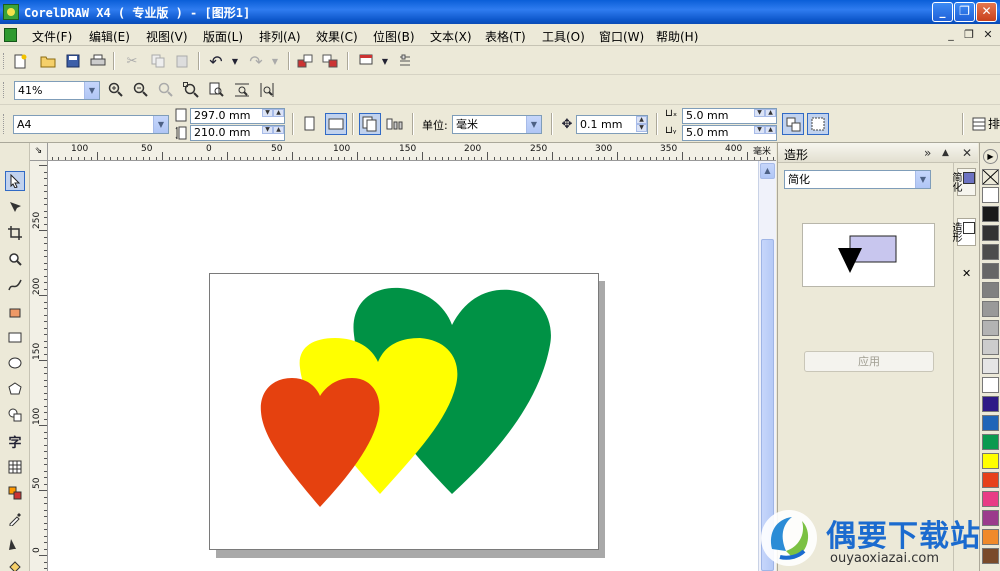 The width and height of the screenshot is (1000, 571). What do you see at coordinates (969, 228) in the screenshot?
I see `shaping-tab-icon` at bounding box center [969, 228].